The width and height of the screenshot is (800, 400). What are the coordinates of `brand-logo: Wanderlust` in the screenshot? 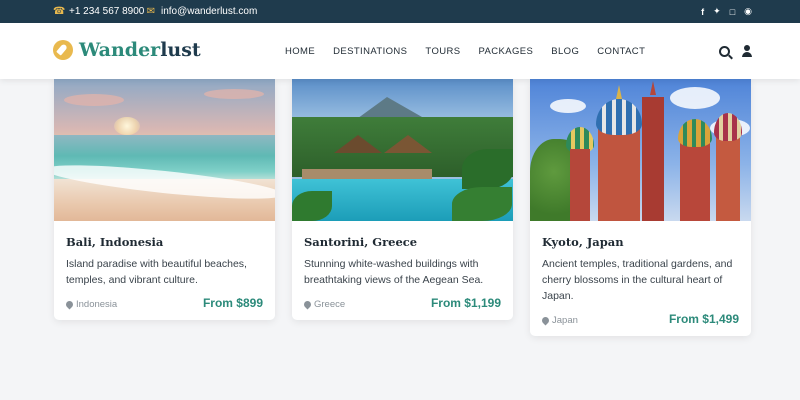 It's located at (127, 50).